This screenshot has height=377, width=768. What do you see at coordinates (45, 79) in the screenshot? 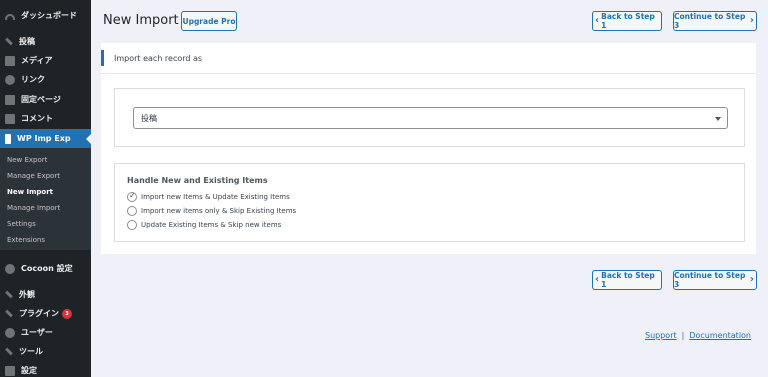
I see `sidebar-item-links: リンク` at bounding box center [45, 79].